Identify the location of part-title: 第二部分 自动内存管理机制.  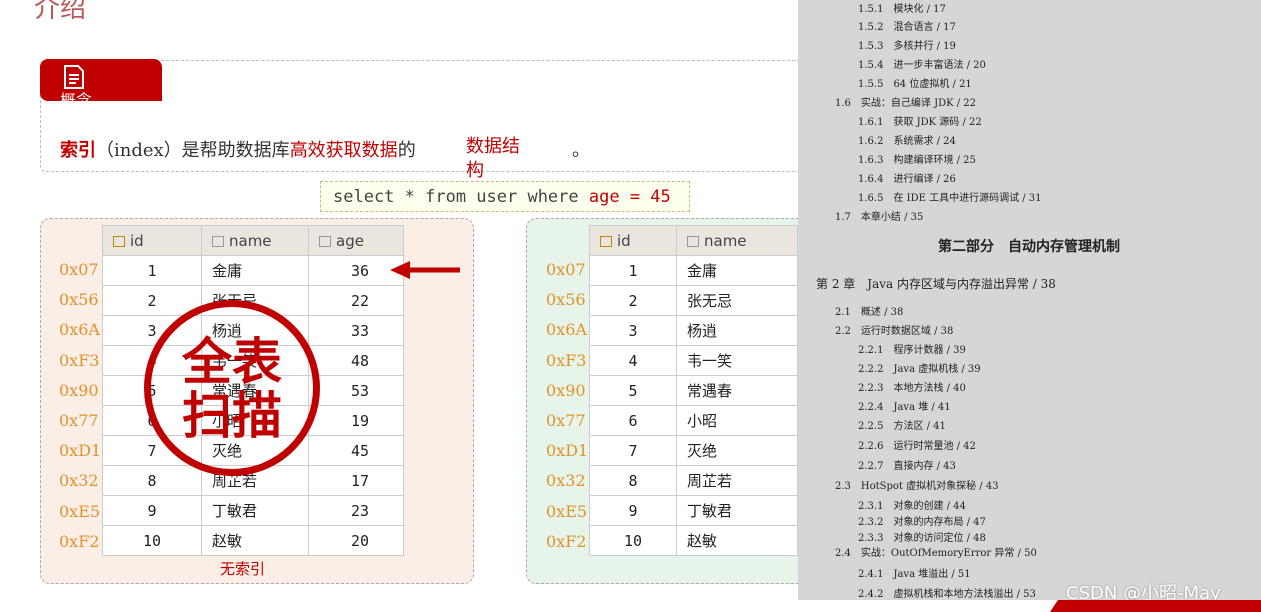
(1029, 247).